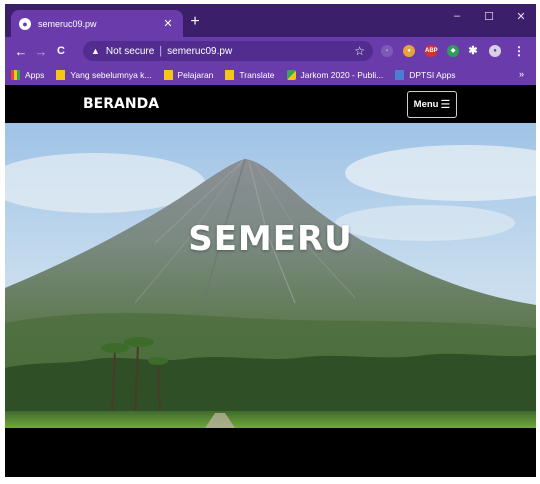  Describe the element at coordinates (130, 51) in the screenshot. I see `security-status: Not secure` at that location.